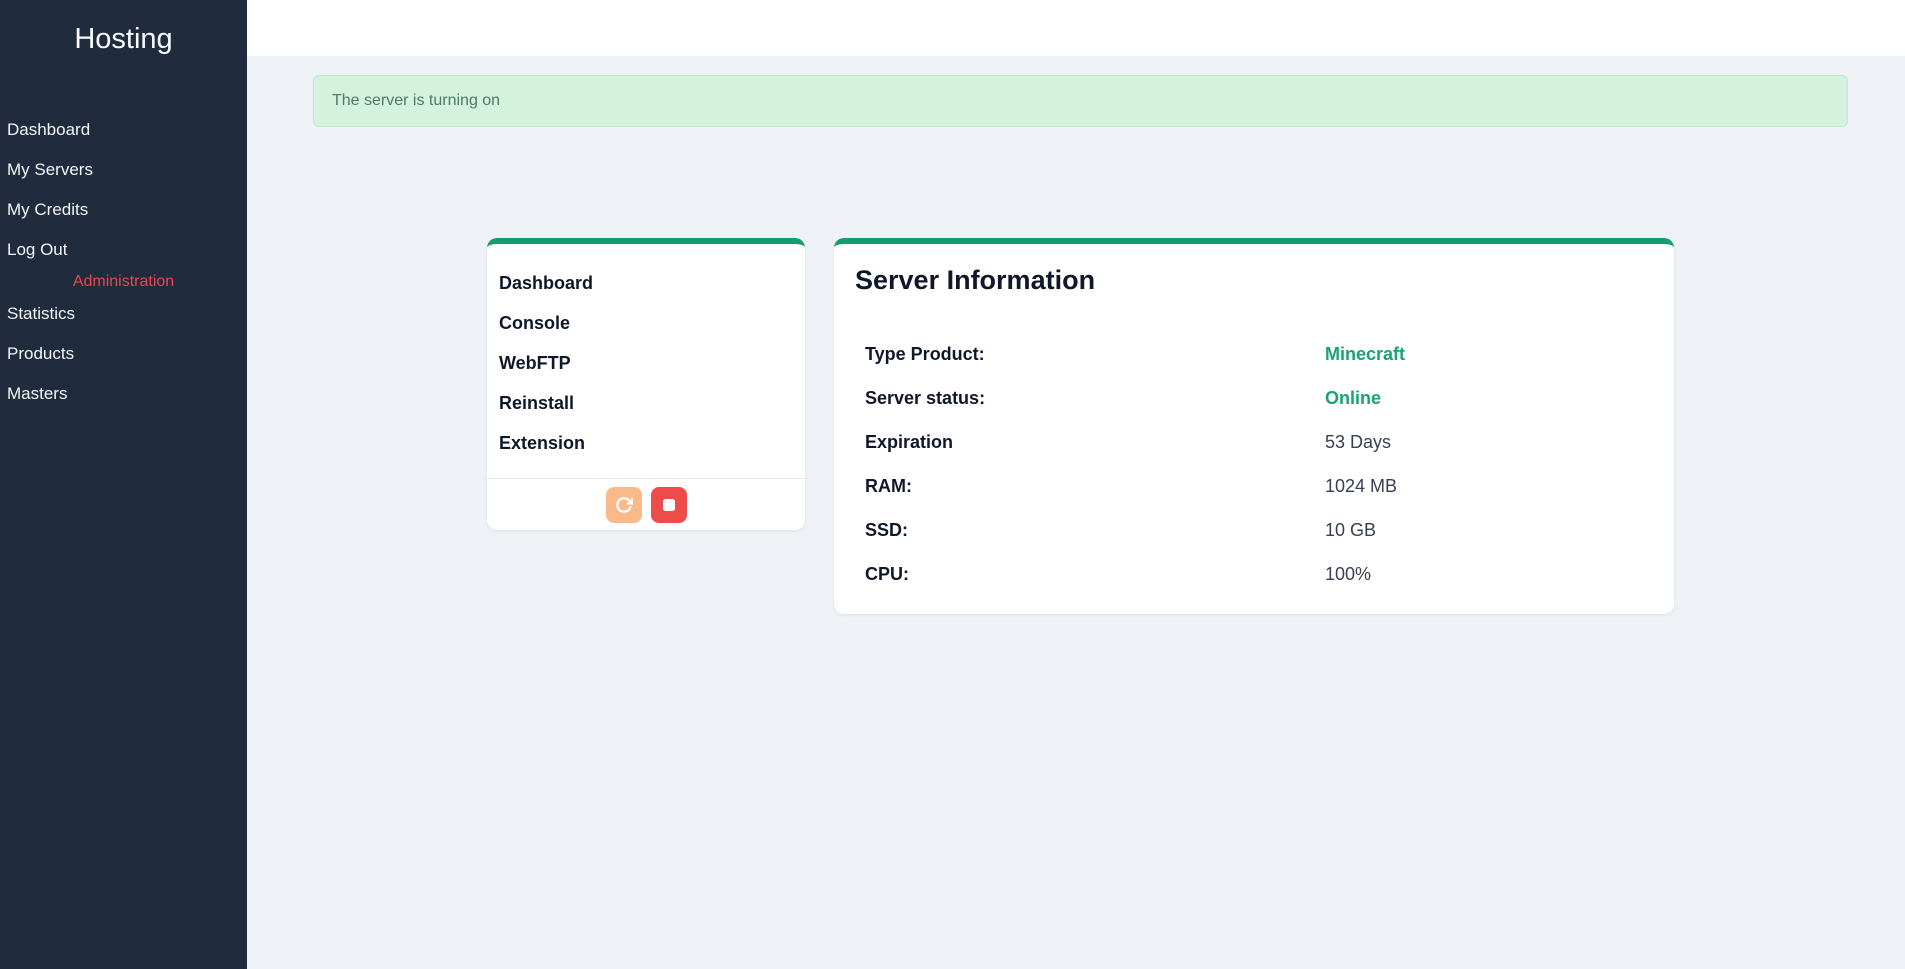 The width and height of the screenshot is (1905, 969). I want to click on stop-icon, so click(669, 505).